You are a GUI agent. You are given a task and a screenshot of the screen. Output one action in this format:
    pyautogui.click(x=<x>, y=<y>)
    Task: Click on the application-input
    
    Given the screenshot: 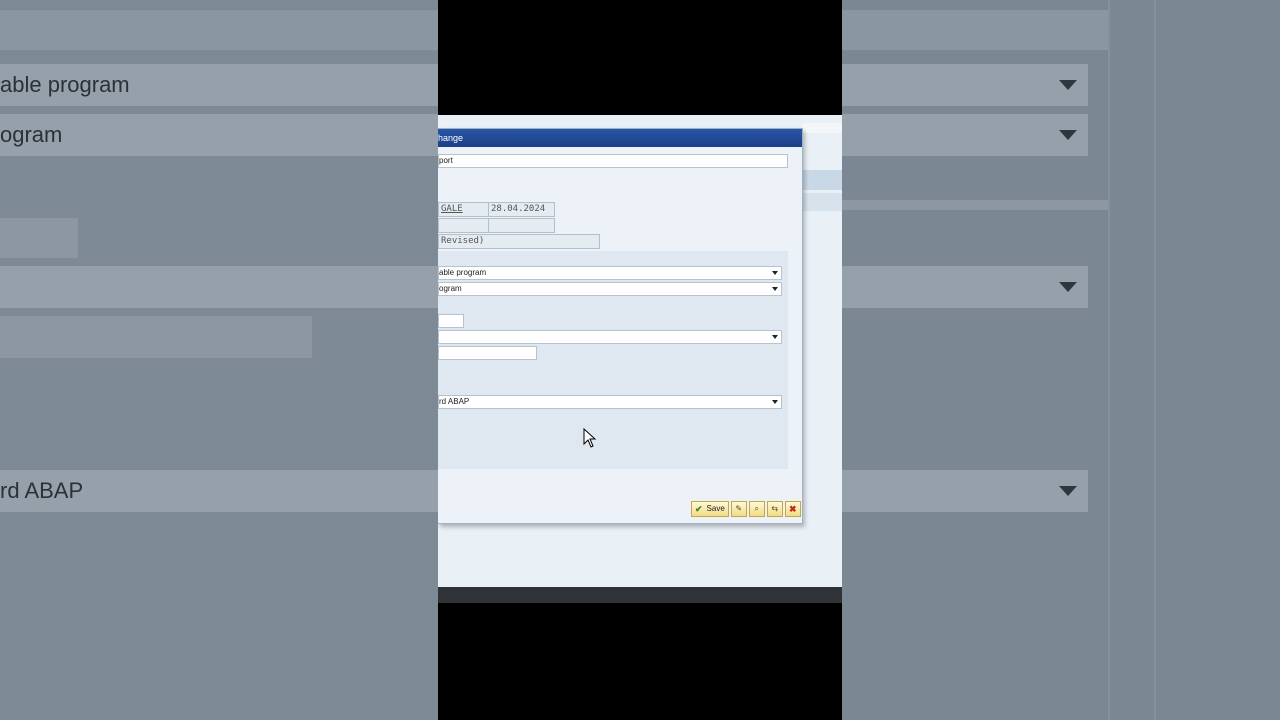 What is the action you would take?
    pyautogui.click(x=451, y=321)
    